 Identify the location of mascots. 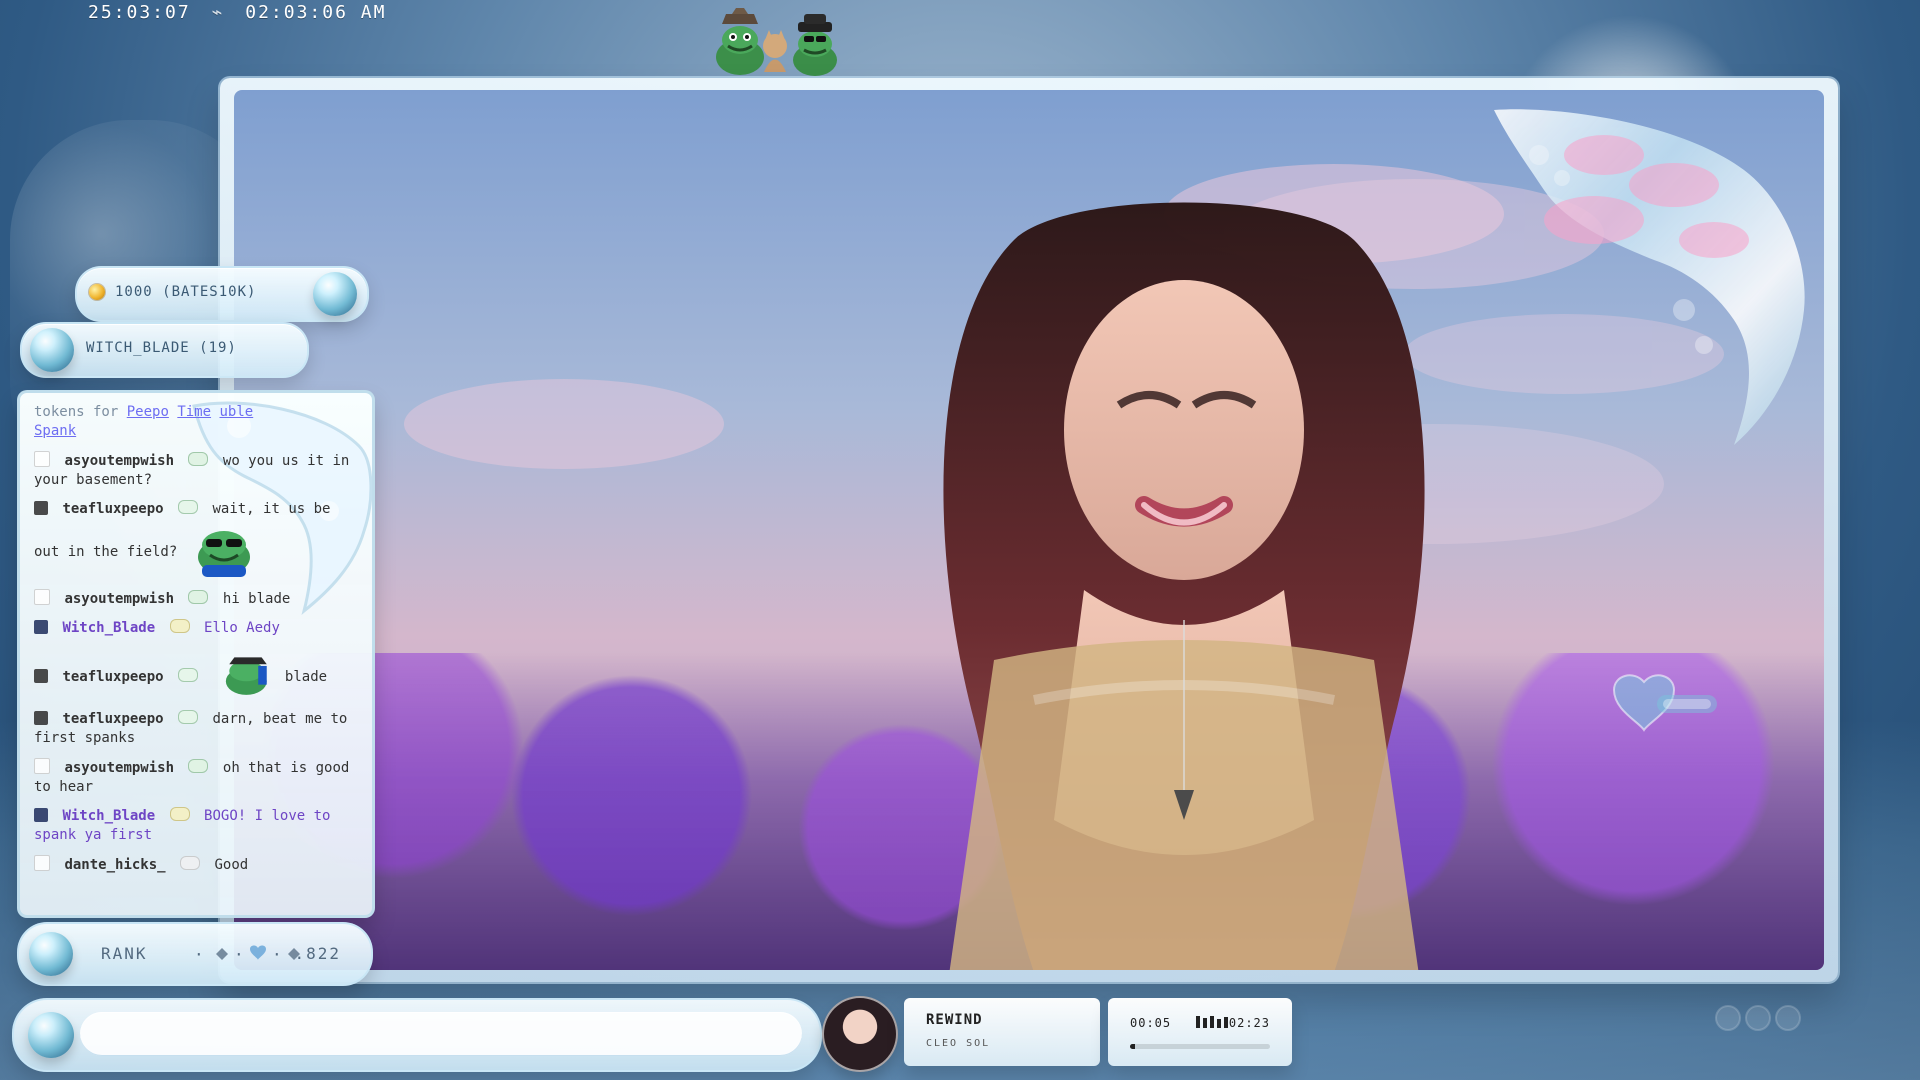
(776, 42).